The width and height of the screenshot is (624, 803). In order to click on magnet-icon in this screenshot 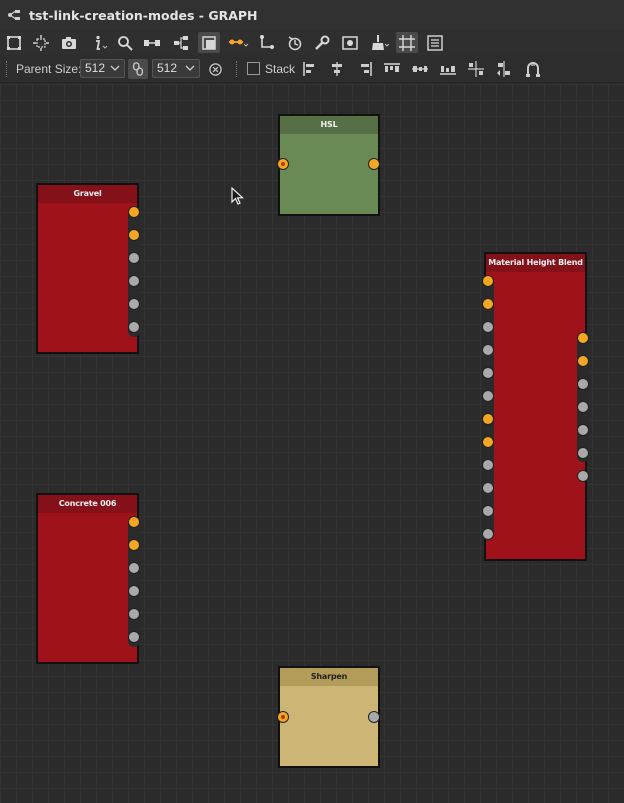, I will do `click(533, 69)`.